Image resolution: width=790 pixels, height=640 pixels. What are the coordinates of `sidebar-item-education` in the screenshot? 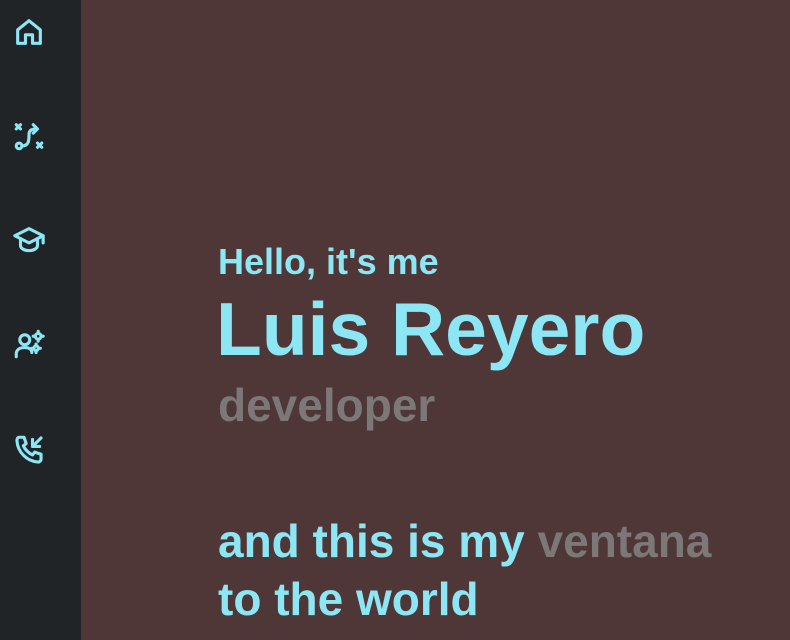 It's located at (29, 240).